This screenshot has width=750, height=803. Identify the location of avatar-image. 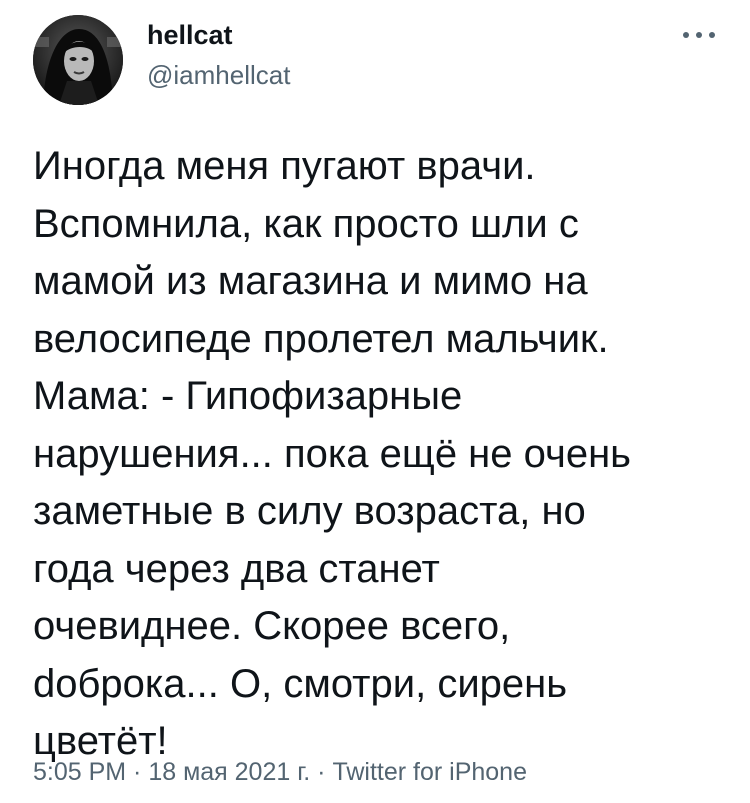
(78, 60).